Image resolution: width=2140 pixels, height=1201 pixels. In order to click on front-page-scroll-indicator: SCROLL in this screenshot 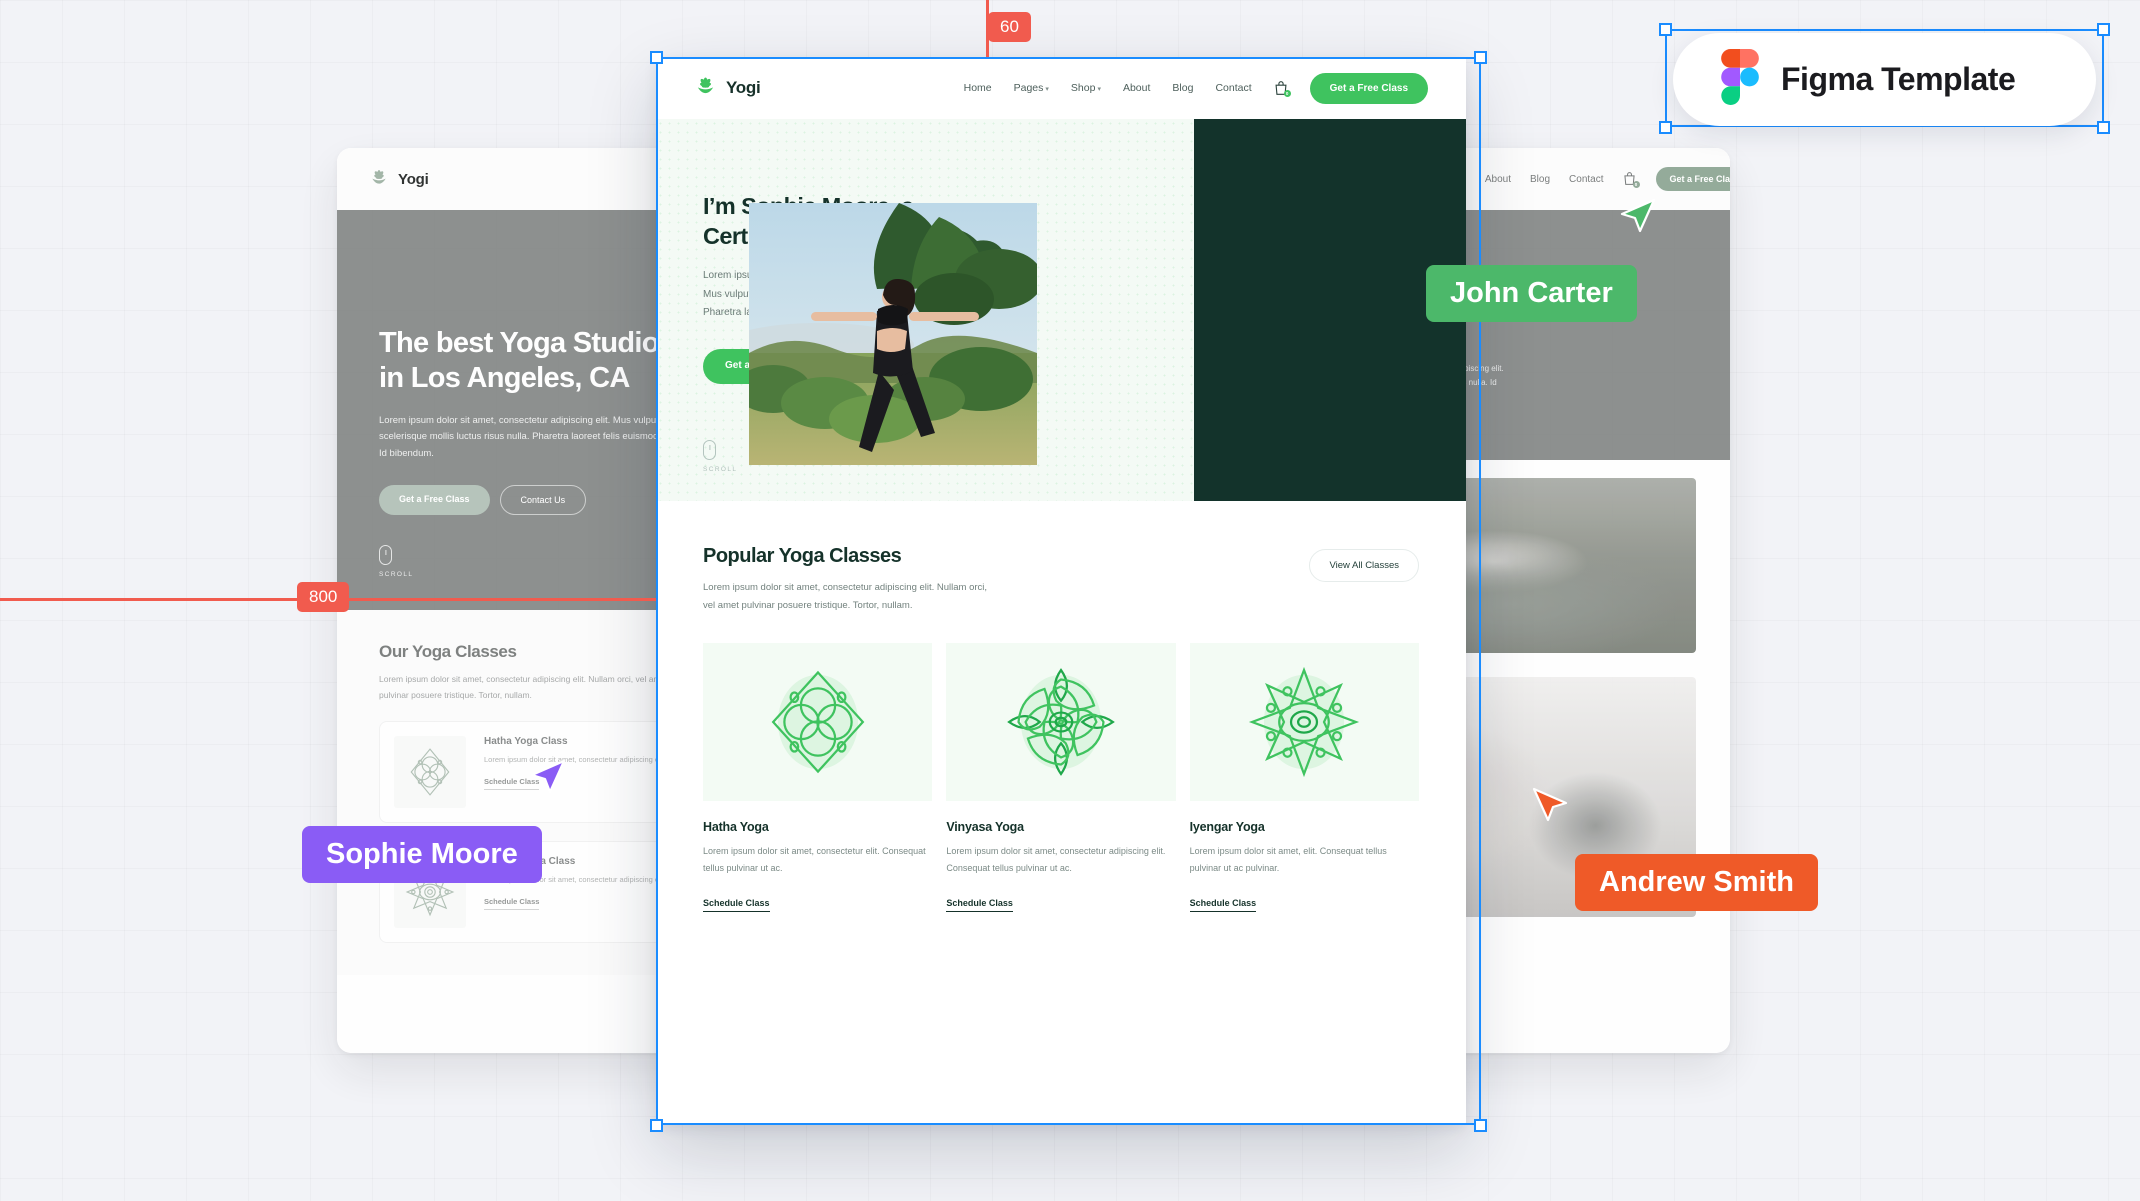, I will do `click(720, 456)`.